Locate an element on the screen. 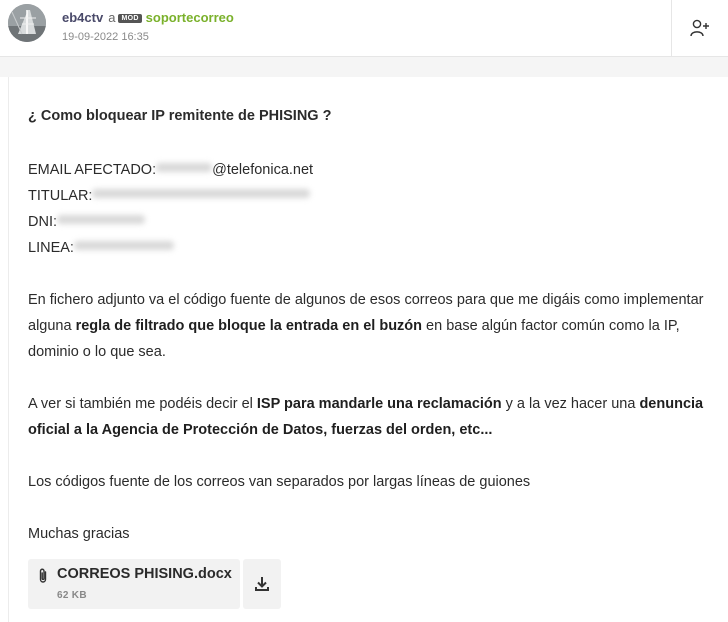  download-icon is located at coordinates (262, 584).